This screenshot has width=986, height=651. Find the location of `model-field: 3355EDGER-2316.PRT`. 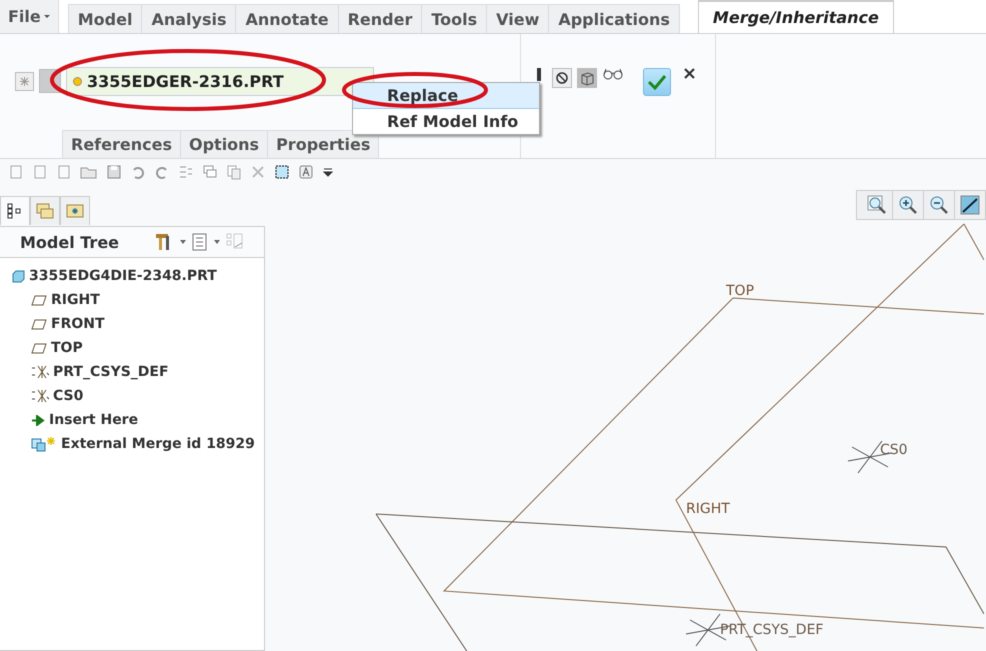

model-field: 3355EDGER-2316.PRT is located at coordinates (220, 81).